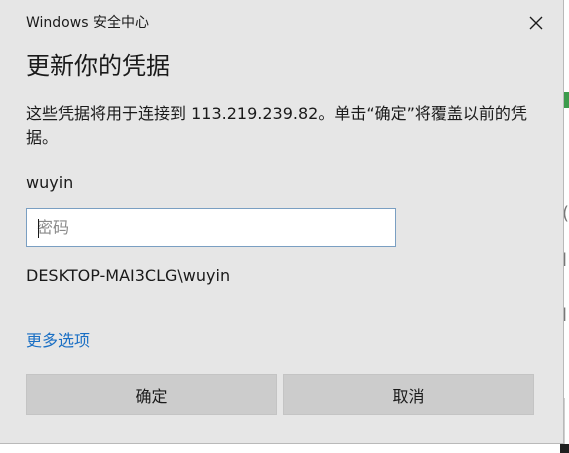  I want to click on ok-button: 确定, so click(151, 394).